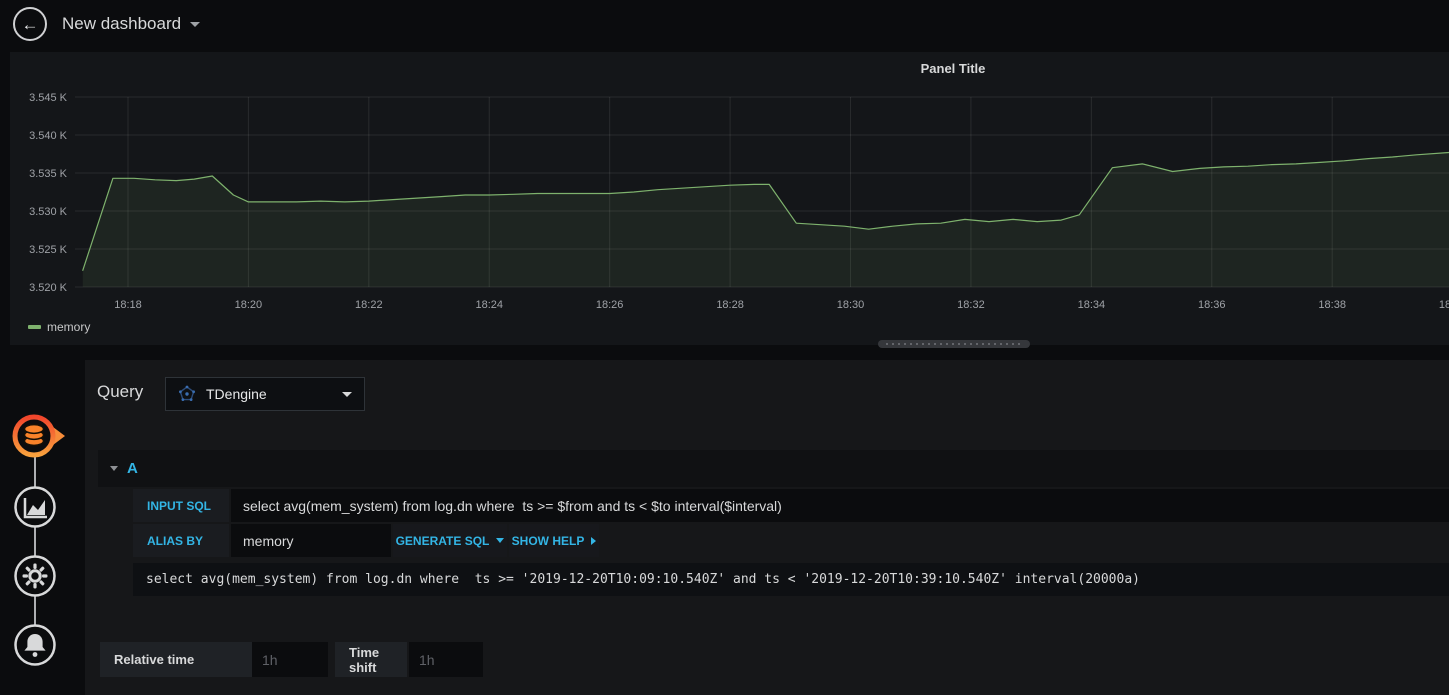 The width and height of the screenshot is (1449, 695). I want to click on back-button: ←, so click(30, 24).